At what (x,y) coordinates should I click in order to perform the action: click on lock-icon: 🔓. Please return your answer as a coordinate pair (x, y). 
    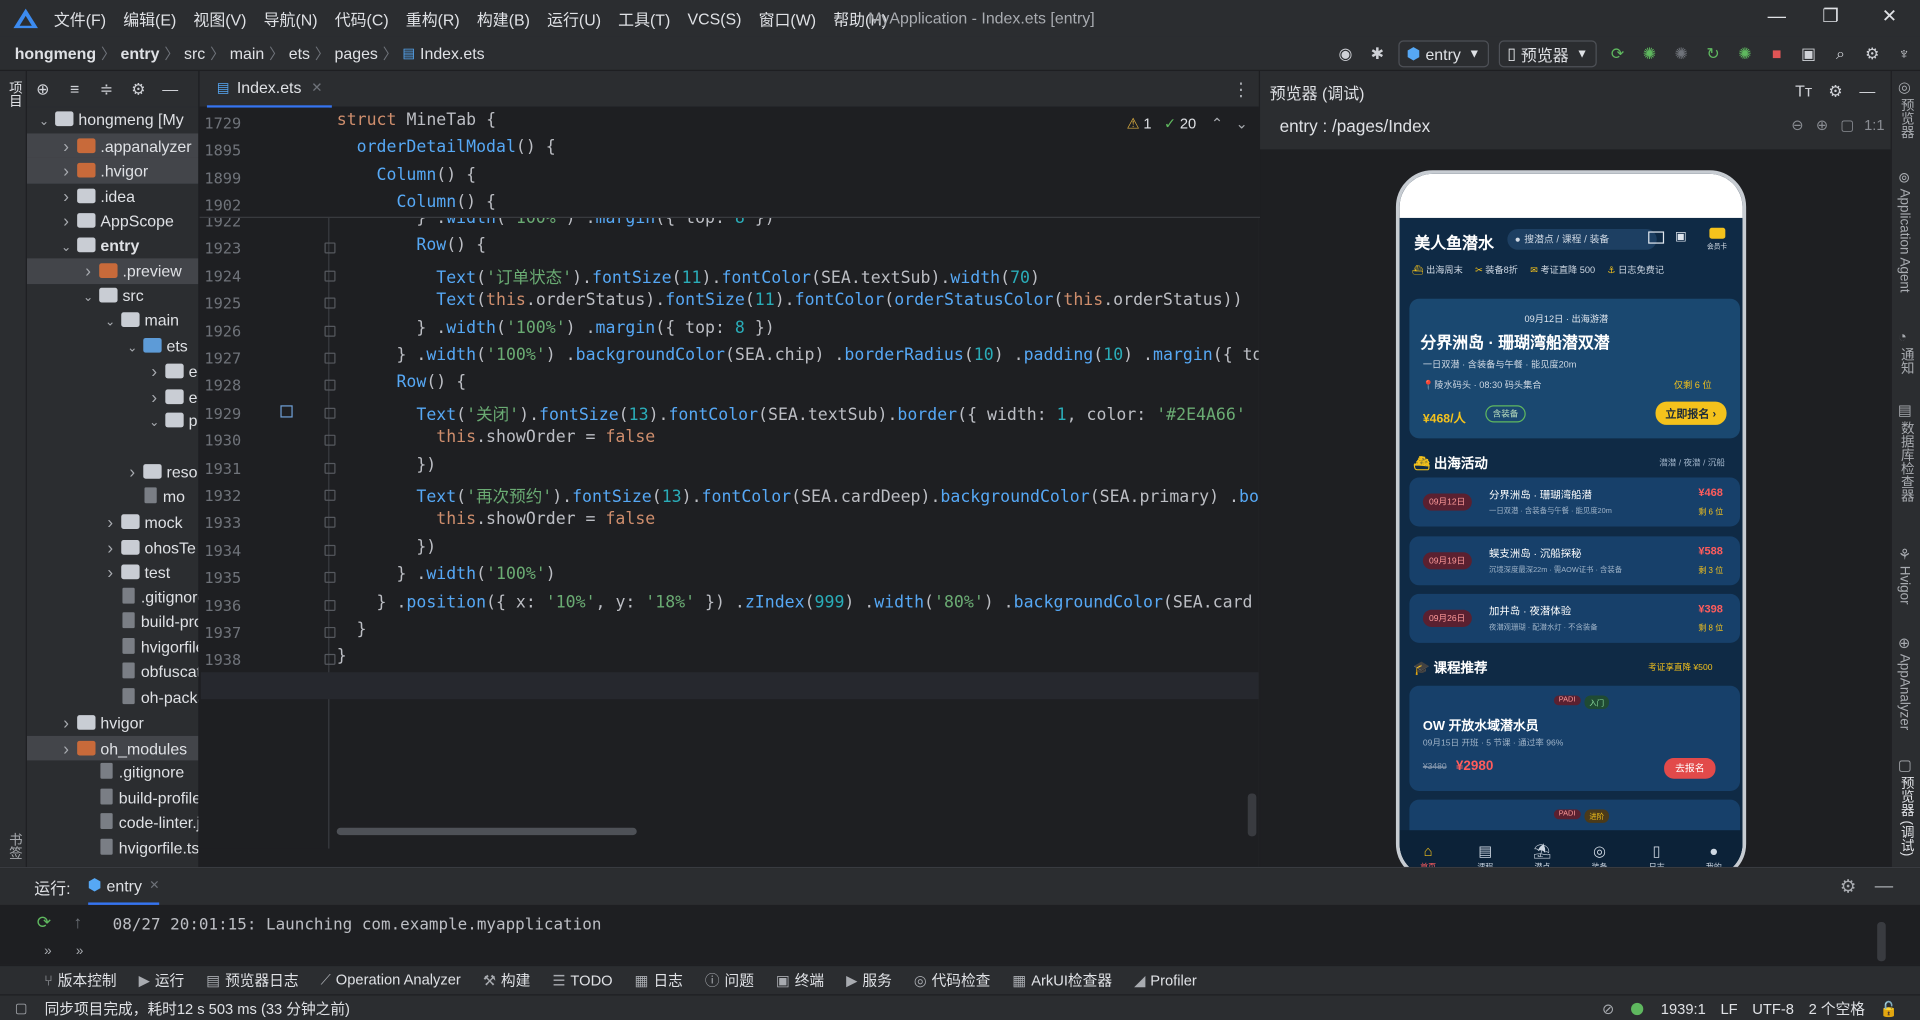
    Looking at the image, I should click on (1889, 1008).